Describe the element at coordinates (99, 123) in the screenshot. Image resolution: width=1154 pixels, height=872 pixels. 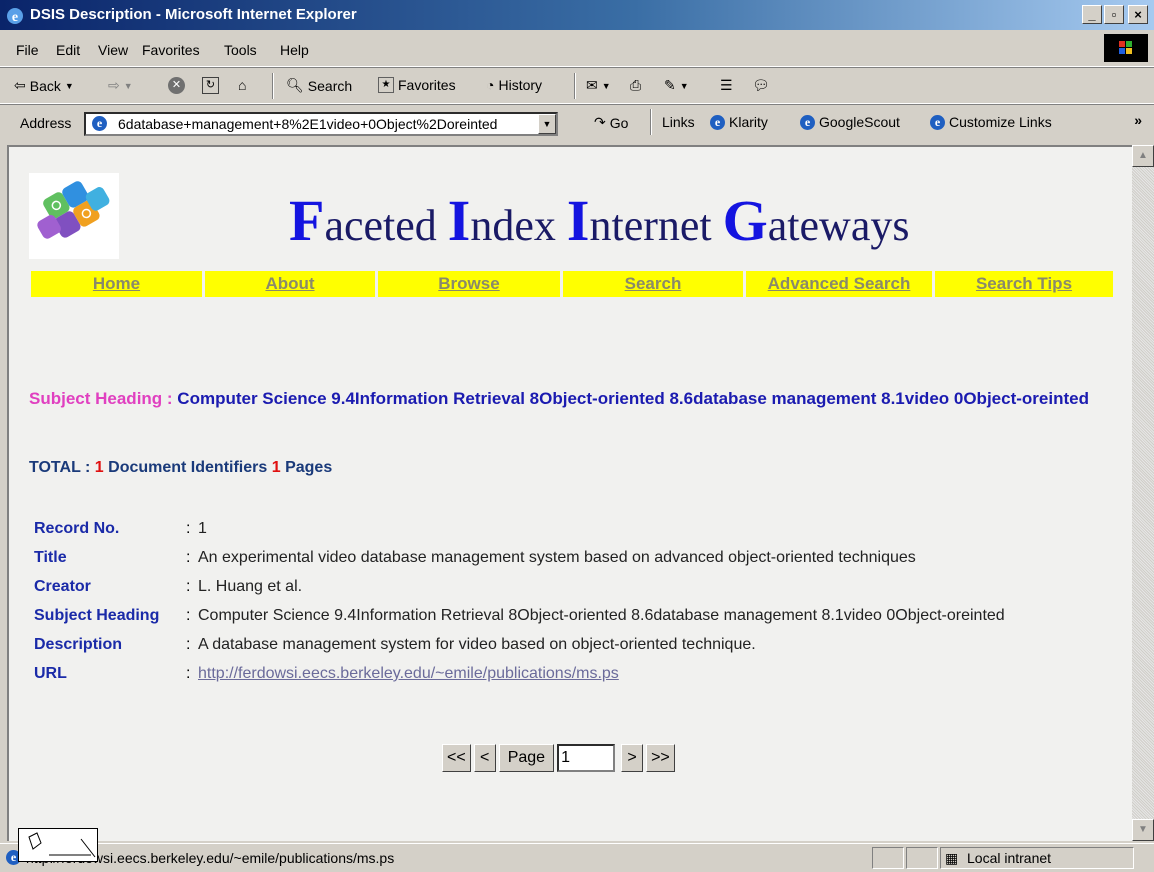
I see `page-icon: e` at that location.